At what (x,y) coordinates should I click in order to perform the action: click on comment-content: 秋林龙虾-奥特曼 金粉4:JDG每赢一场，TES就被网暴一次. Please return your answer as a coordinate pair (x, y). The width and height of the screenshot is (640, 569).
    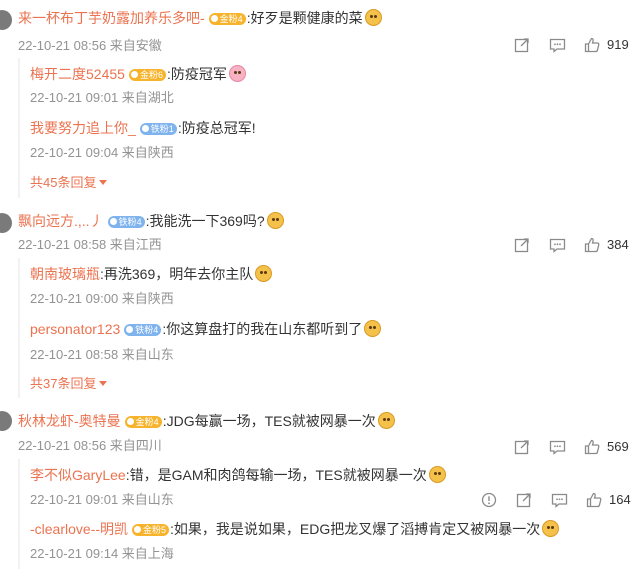
    Looking at the image, I should click on (206, 421).